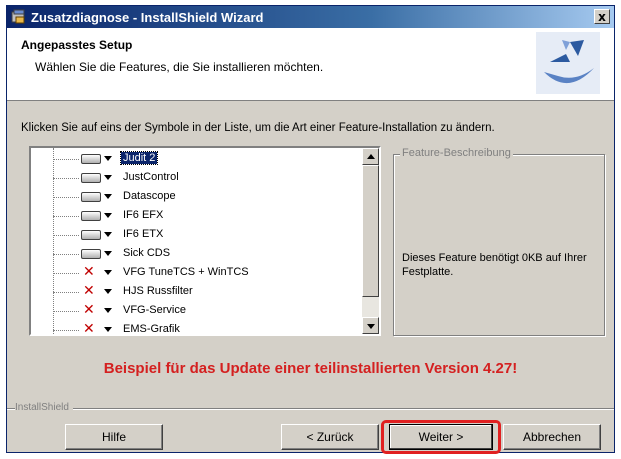 Image resolution: width=621 pixels, height=459 pixels. What do you see at coordinates (456, 153) in the screenshot?
I see `feature-description-legend: Feature-Beschreibung` at bounding box center [456, 153].